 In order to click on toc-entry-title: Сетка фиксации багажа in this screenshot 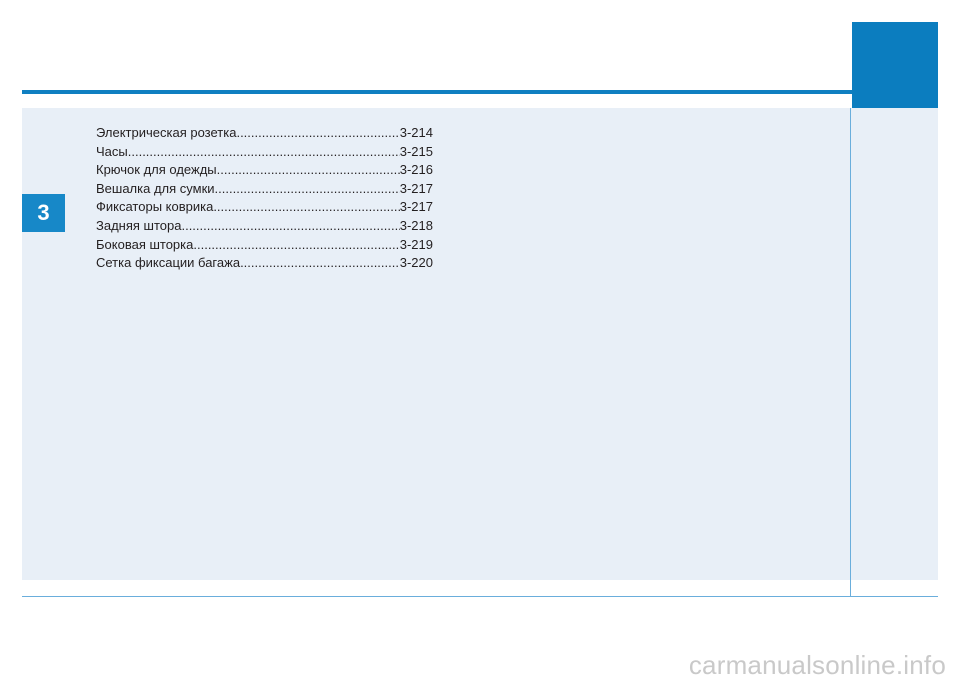, I will do `click(168, 263)`.